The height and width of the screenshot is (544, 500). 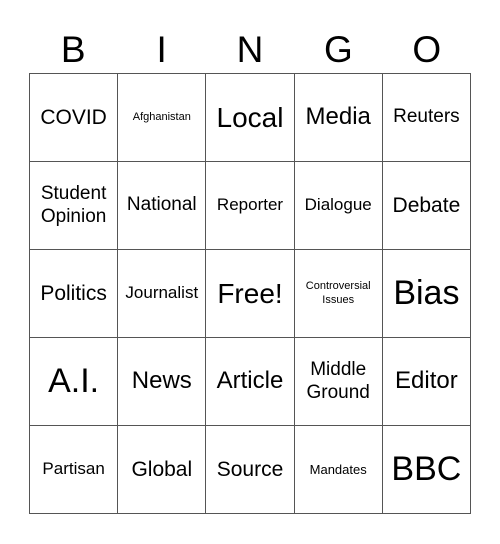 What do you see at coordinates (426, 294) in the screenshot?
I see `bingo-cell: Bias` at bounding box center [426, 294].